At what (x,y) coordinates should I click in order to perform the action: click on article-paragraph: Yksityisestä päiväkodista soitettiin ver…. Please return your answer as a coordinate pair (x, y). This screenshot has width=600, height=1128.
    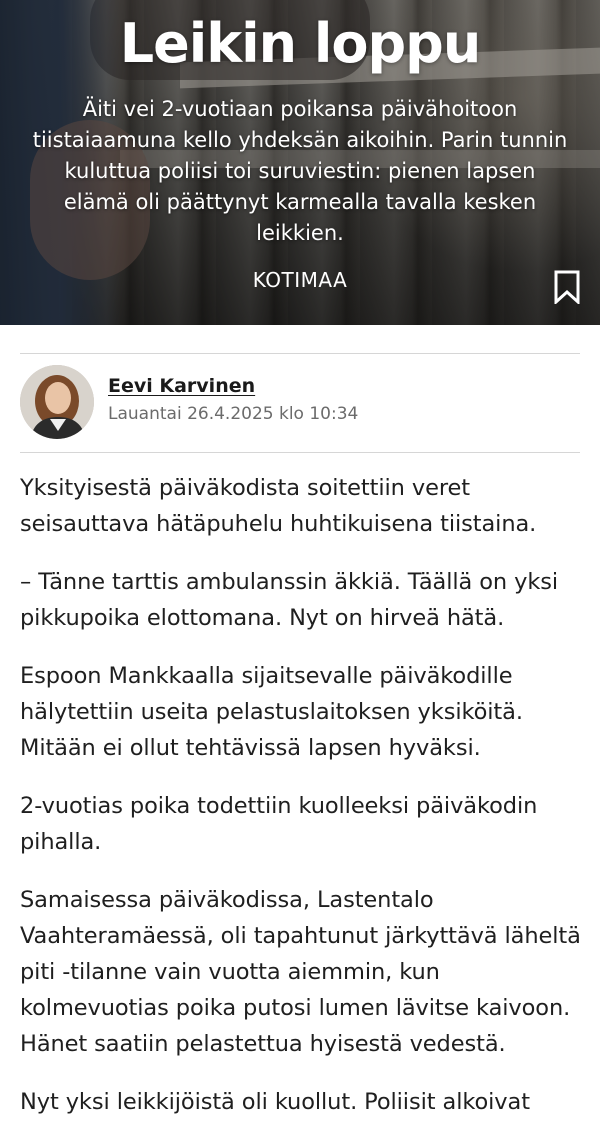
    Looking at the image, I should click on (278, 506).